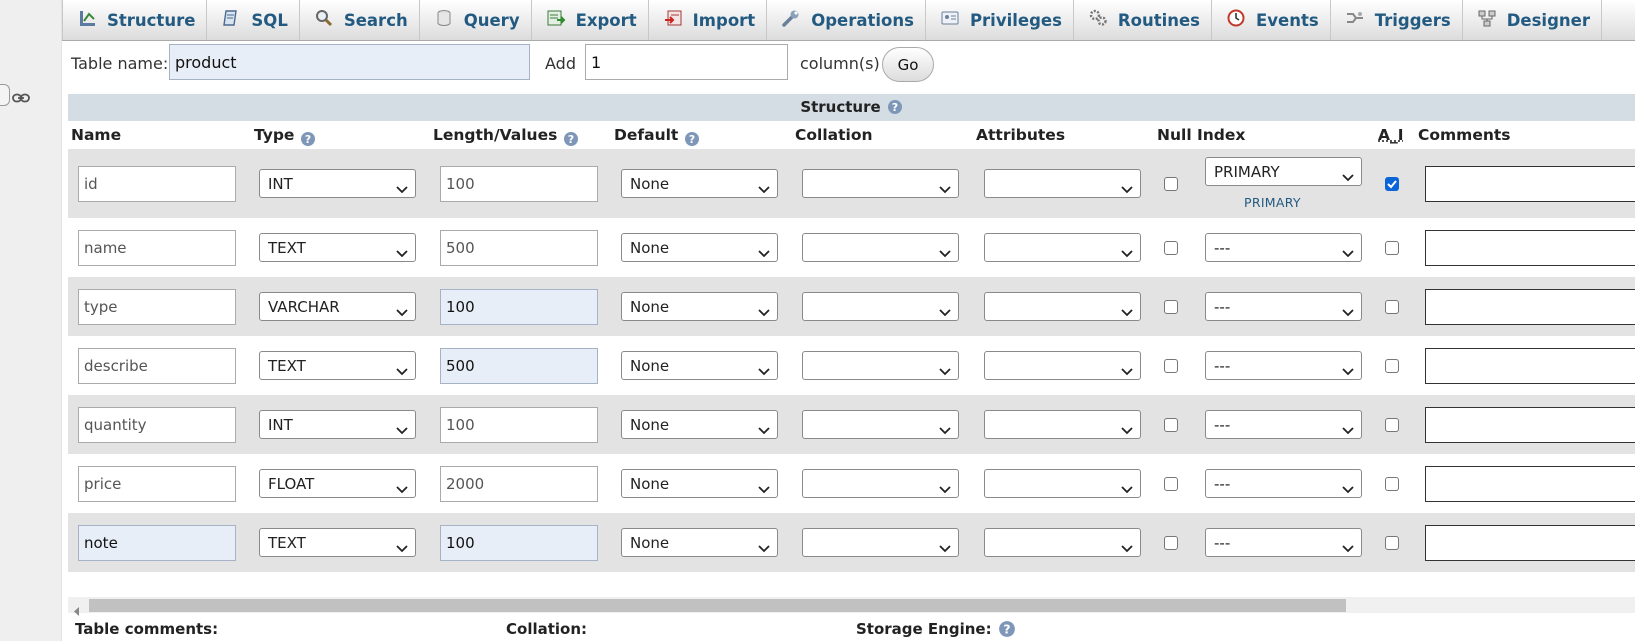  I want to click on tab-routines: Routines, so click(1143, 20).